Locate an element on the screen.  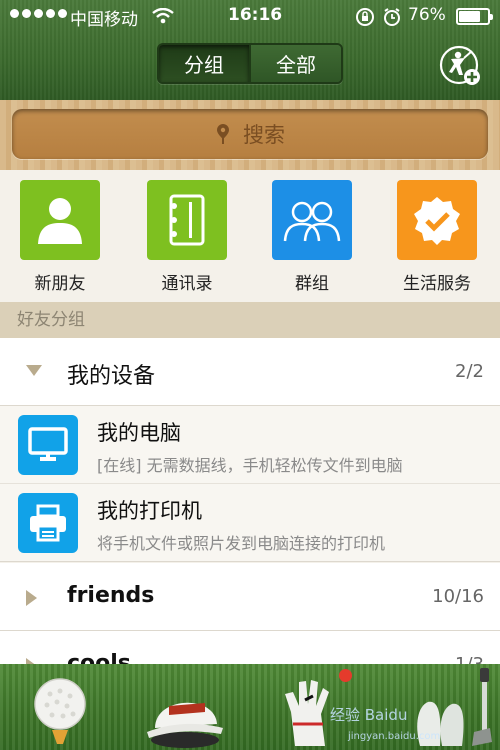
battery-icon is located at coordinates (474, 16).